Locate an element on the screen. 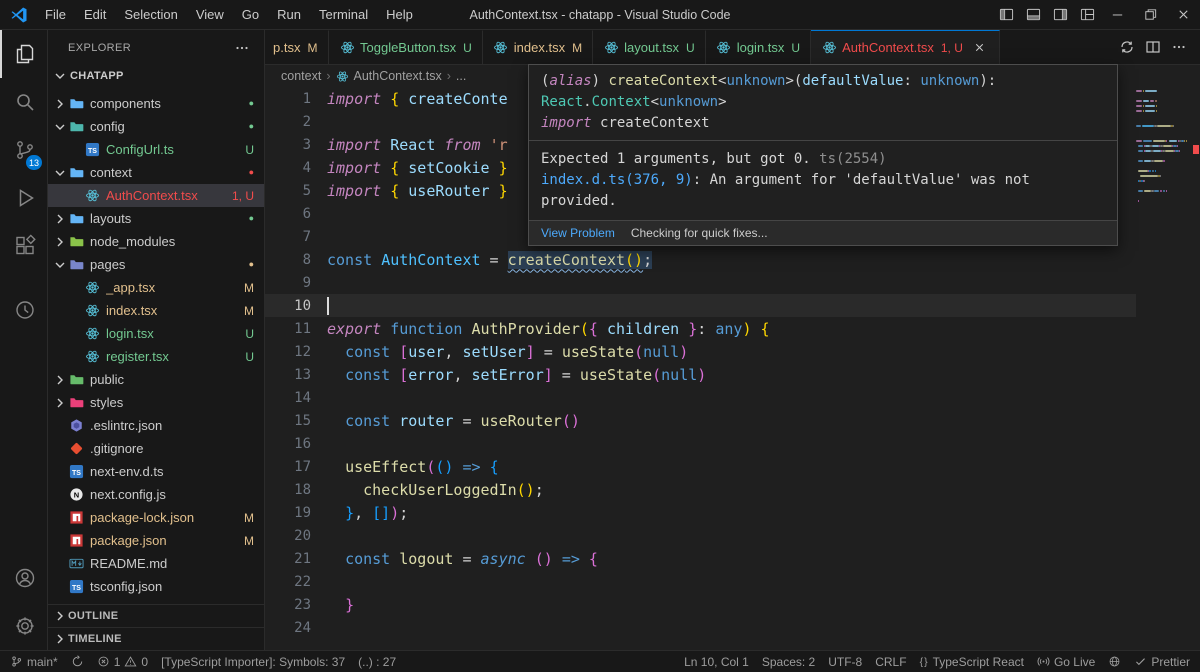  tree-file-tsconfig.json: TS tsconfig.json is located at coordinates (156, 586).